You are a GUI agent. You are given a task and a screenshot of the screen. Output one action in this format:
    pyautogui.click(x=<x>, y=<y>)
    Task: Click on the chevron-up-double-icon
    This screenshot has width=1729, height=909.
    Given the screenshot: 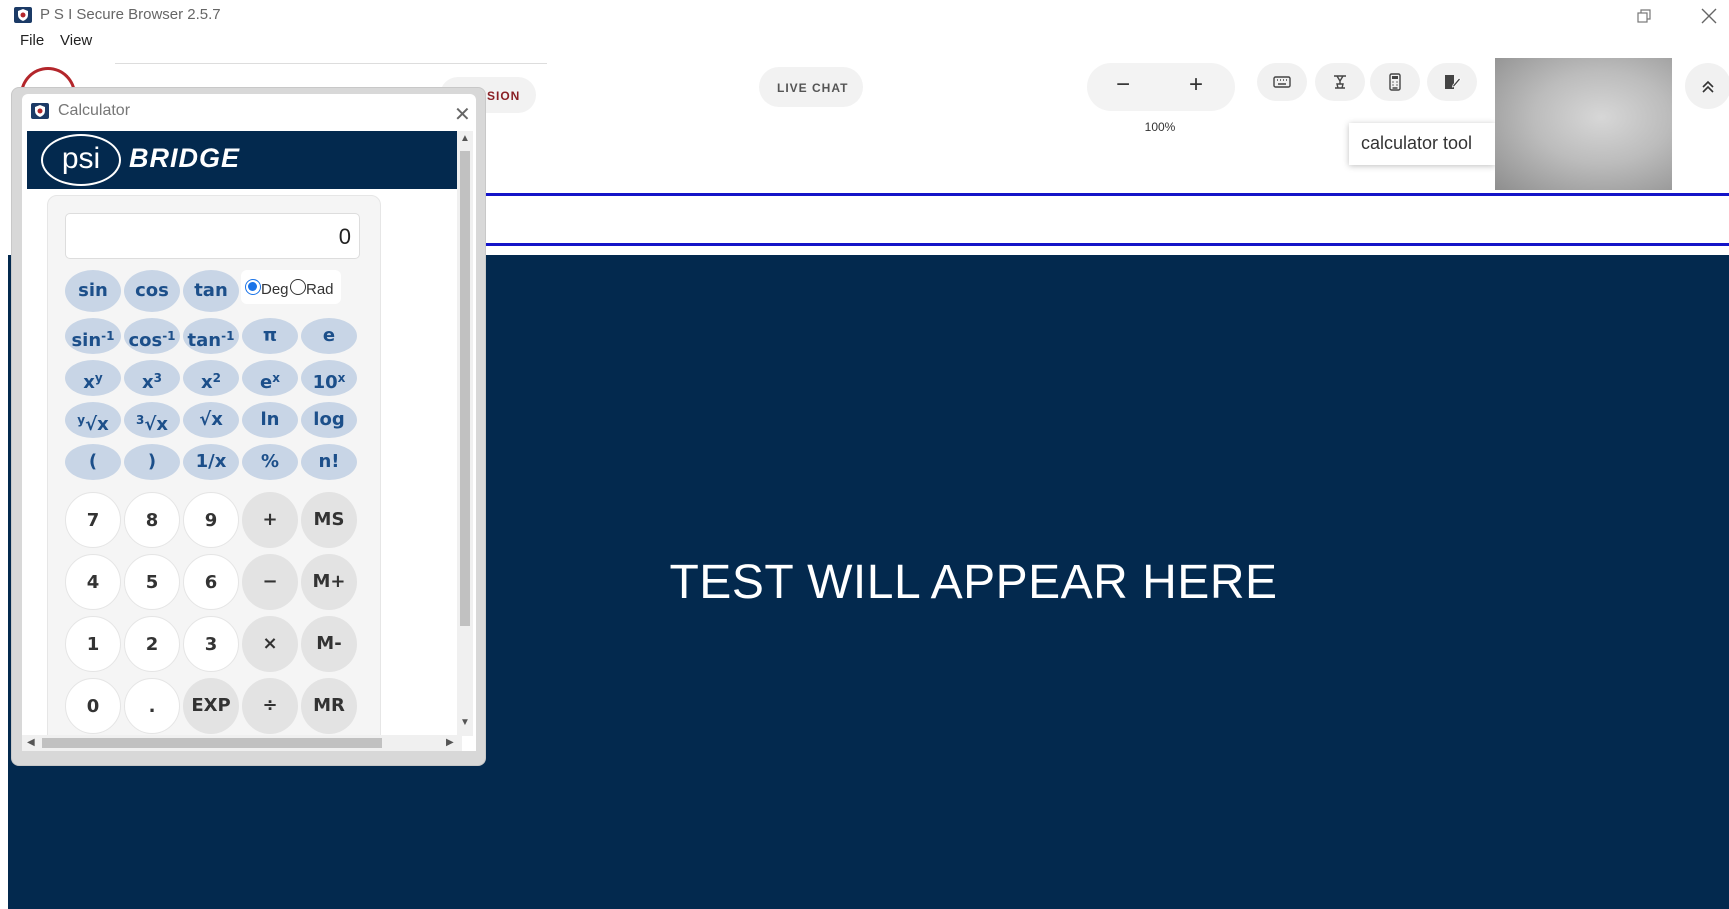 What is the action you would take?
    pyautogui.click(x=1708, y=86)
    